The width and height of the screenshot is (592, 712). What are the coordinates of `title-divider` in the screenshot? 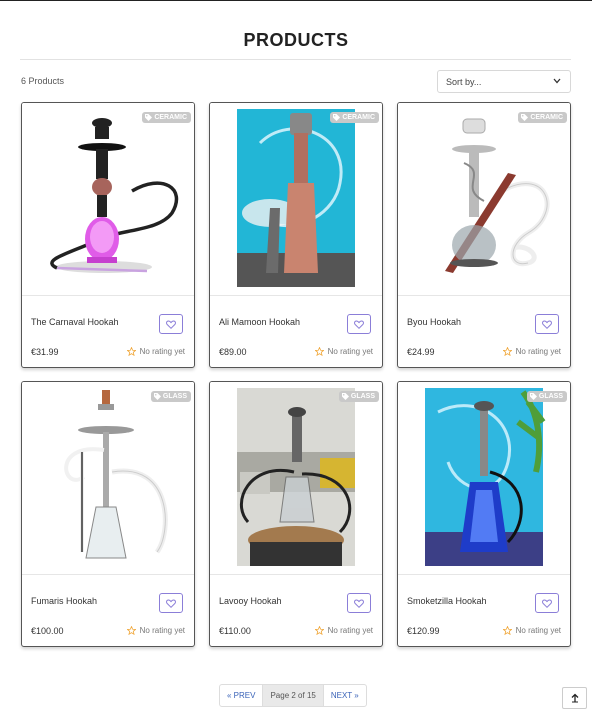 It's located at (295, 59).